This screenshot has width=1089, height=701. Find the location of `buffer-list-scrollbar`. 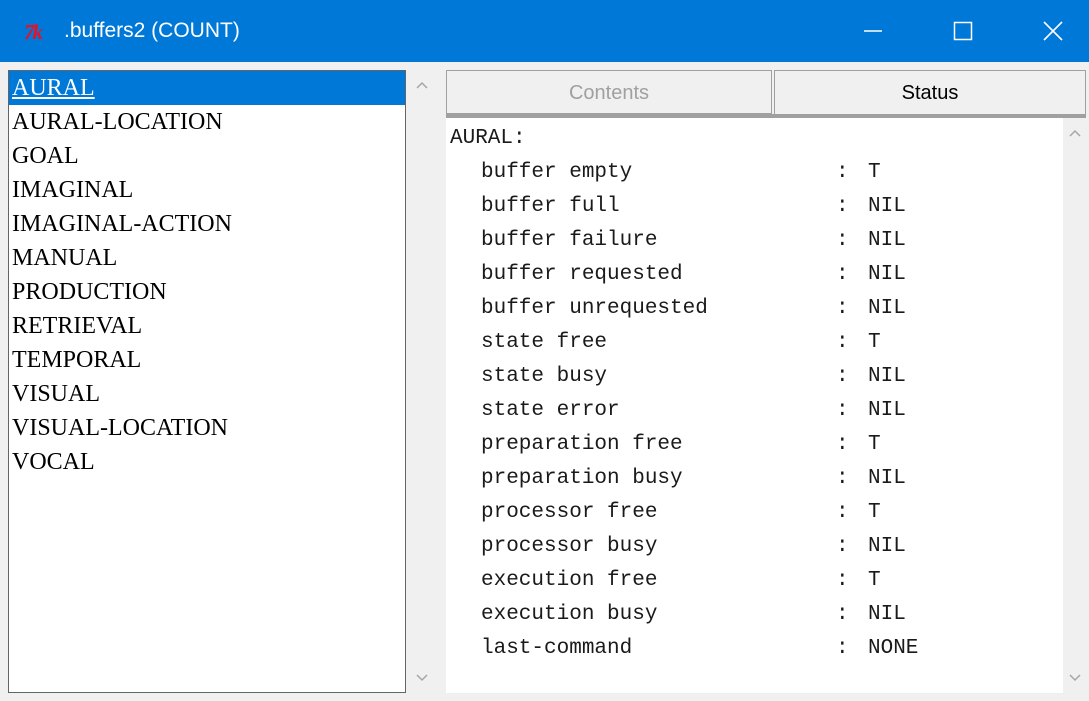

buffer-list-scrollbar is located at coordinates (422, 381).